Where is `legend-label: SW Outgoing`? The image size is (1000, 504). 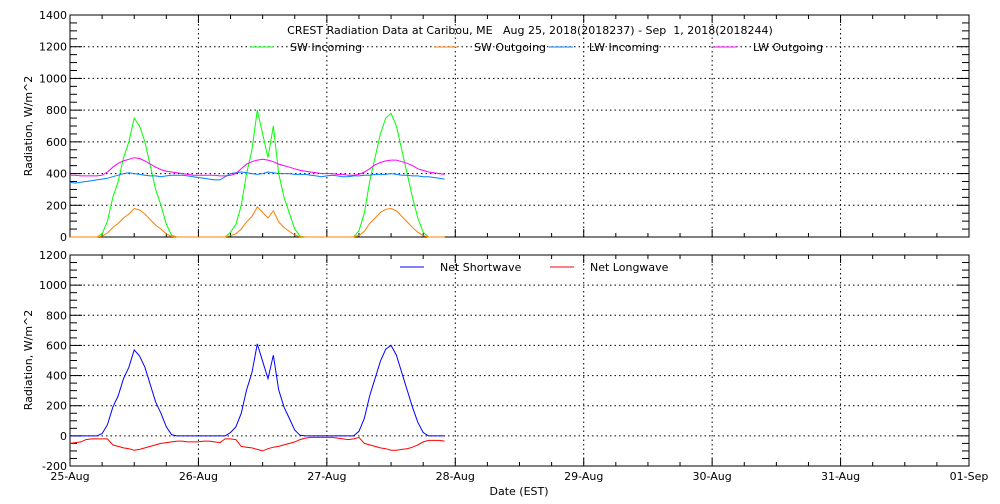
legend-label: SW Outgoing is located at coordinates (510, 47).